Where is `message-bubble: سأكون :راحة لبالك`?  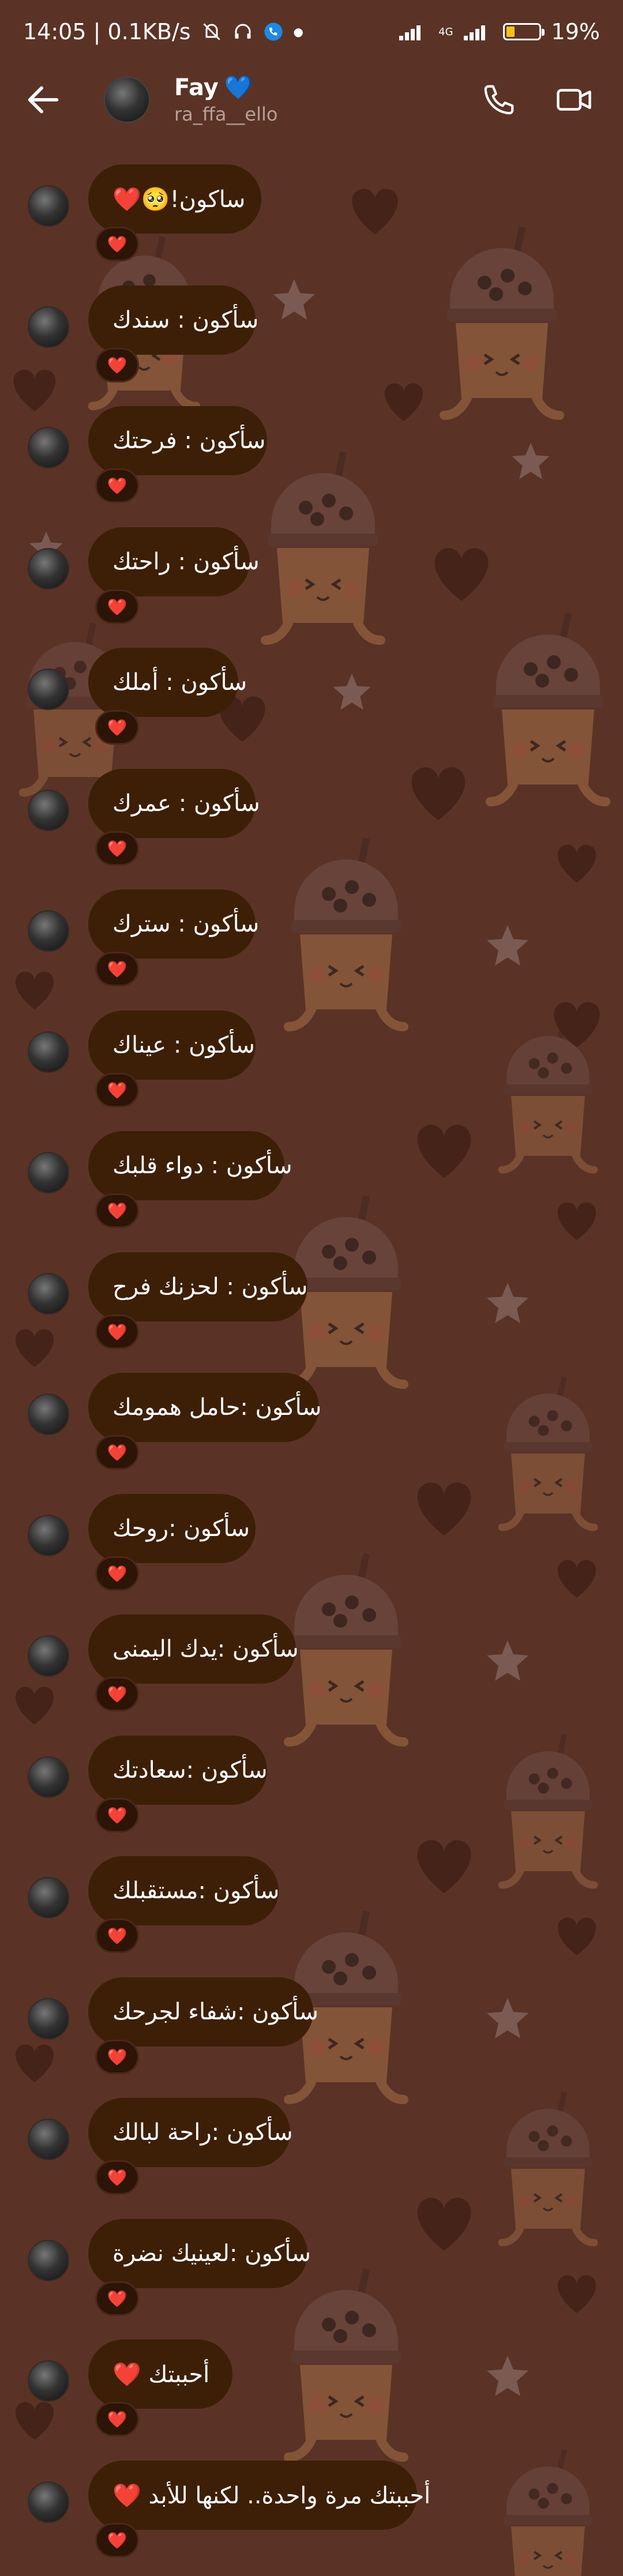
message-bubble: سأكون :راحة لبالك is located at coordinates (190, 2132).